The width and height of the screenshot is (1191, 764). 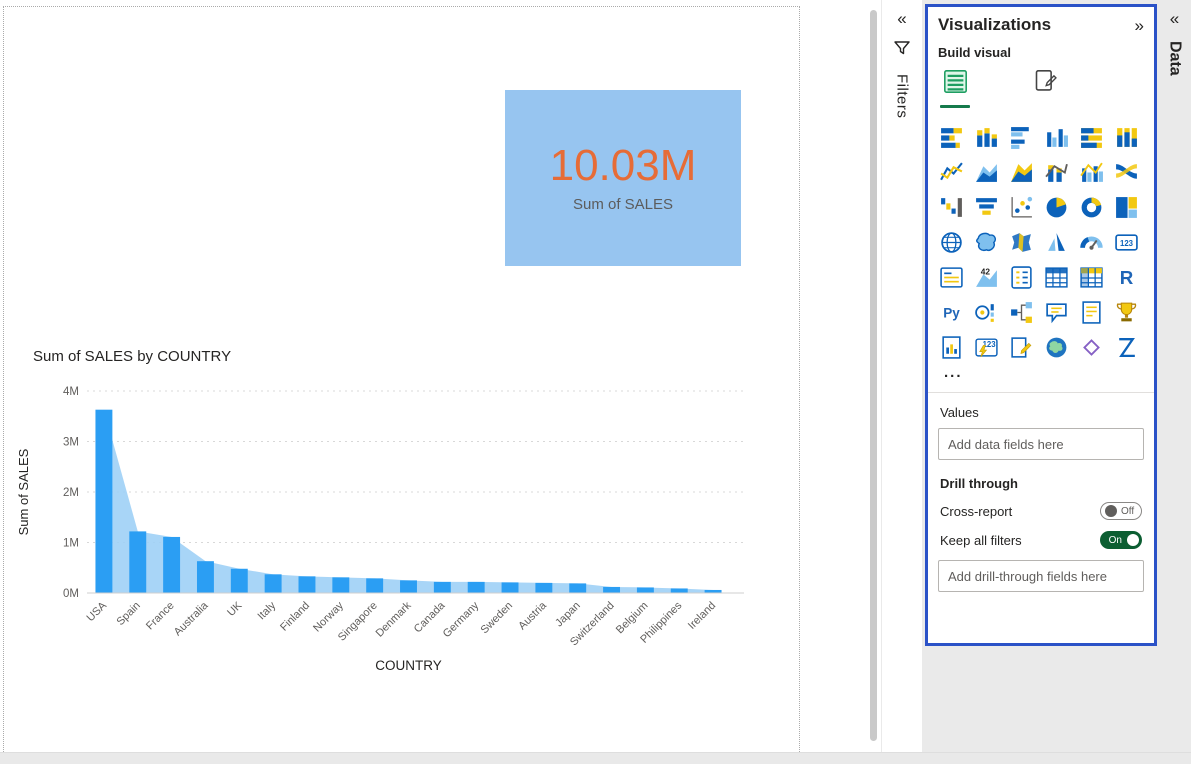 What do you see at coordinates (394, 619) in the screenshot?
I see `svg-text: Denmark` at bounding box center [394, 619].